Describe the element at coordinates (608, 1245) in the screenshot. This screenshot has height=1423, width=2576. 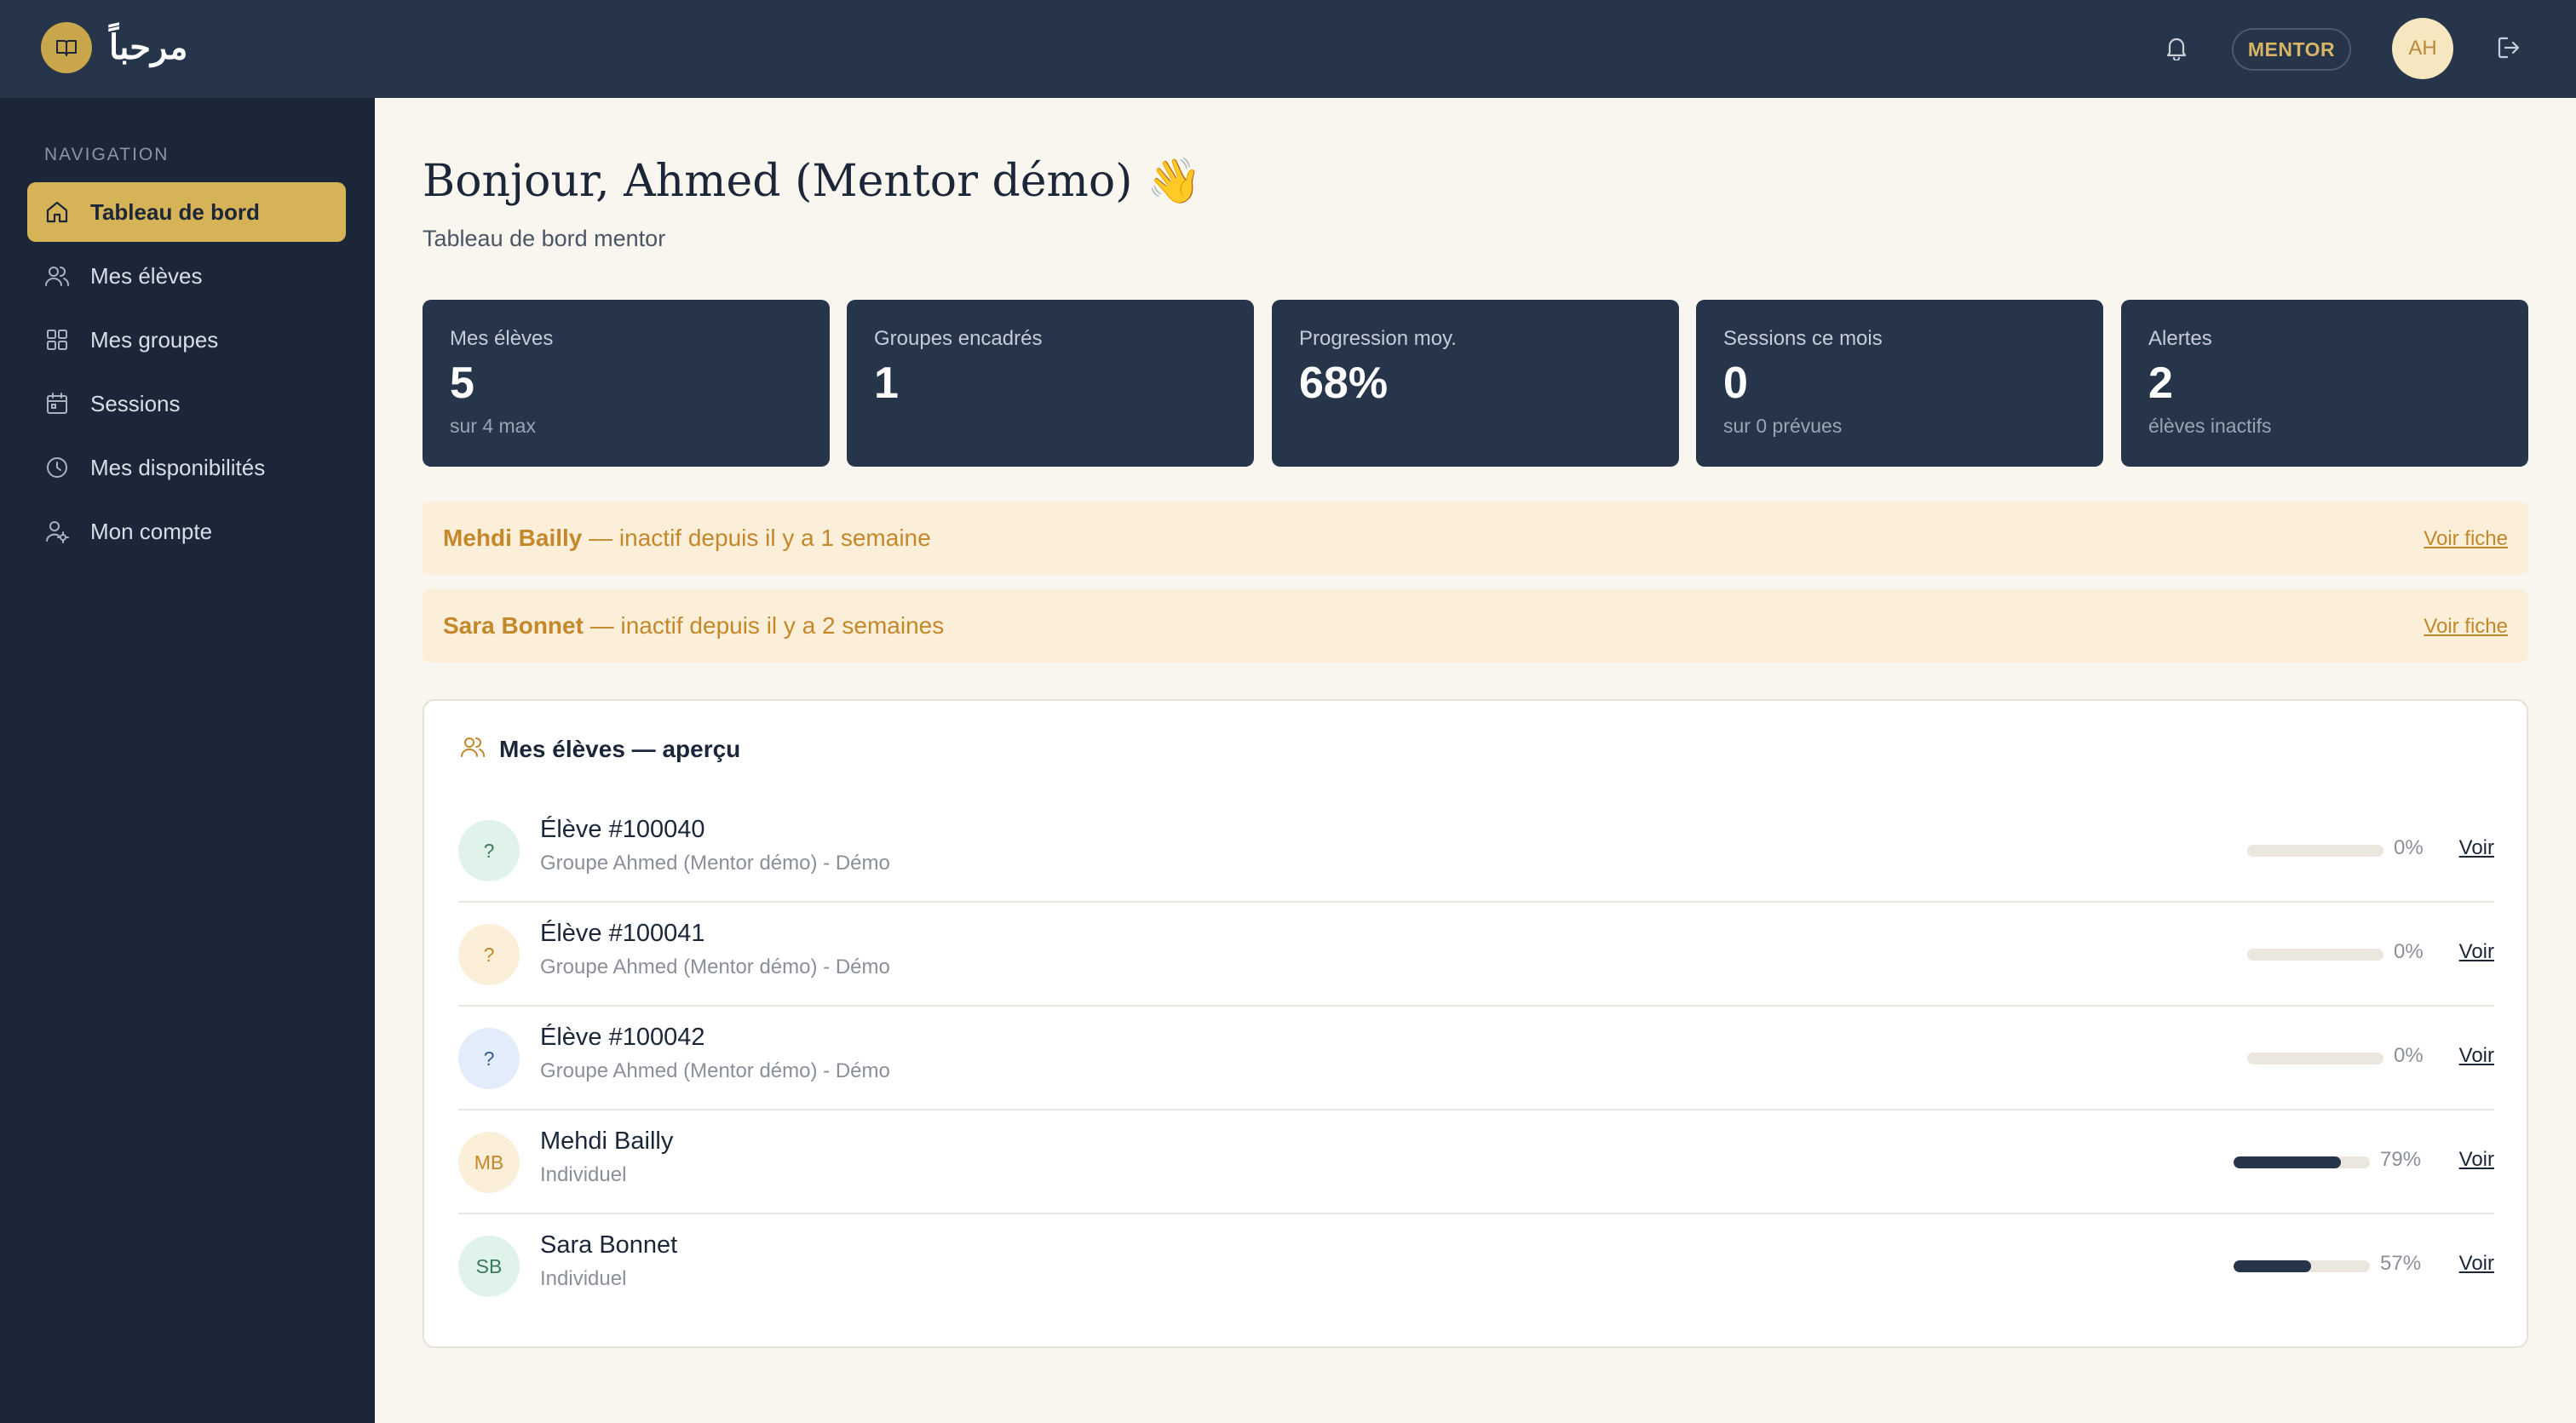
I see `student-name: Sara Bonnet` at that location.